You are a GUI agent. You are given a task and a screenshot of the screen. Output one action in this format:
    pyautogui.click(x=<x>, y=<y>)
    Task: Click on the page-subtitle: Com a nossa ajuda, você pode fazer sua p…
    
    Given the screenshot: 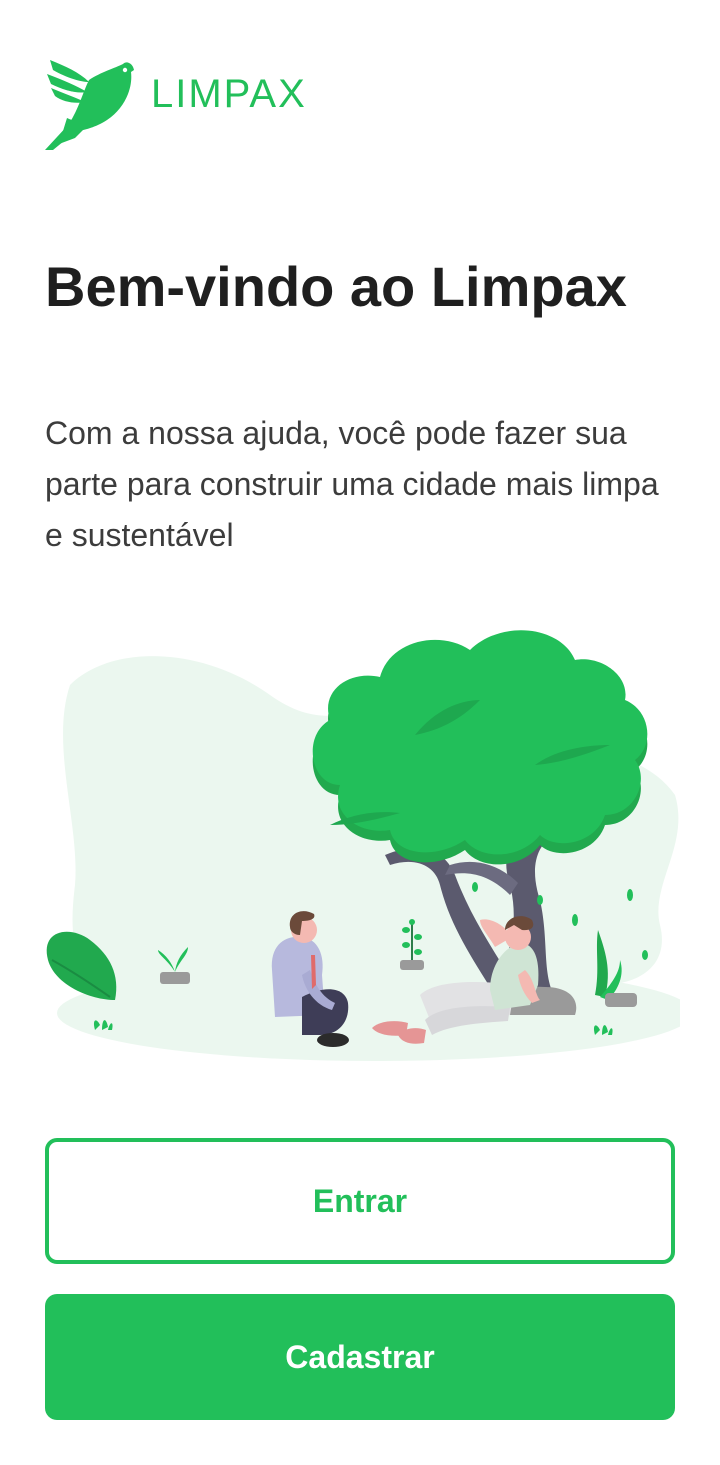 What is the action you would take?
    pyautogui.click(x=352, y=484)
    